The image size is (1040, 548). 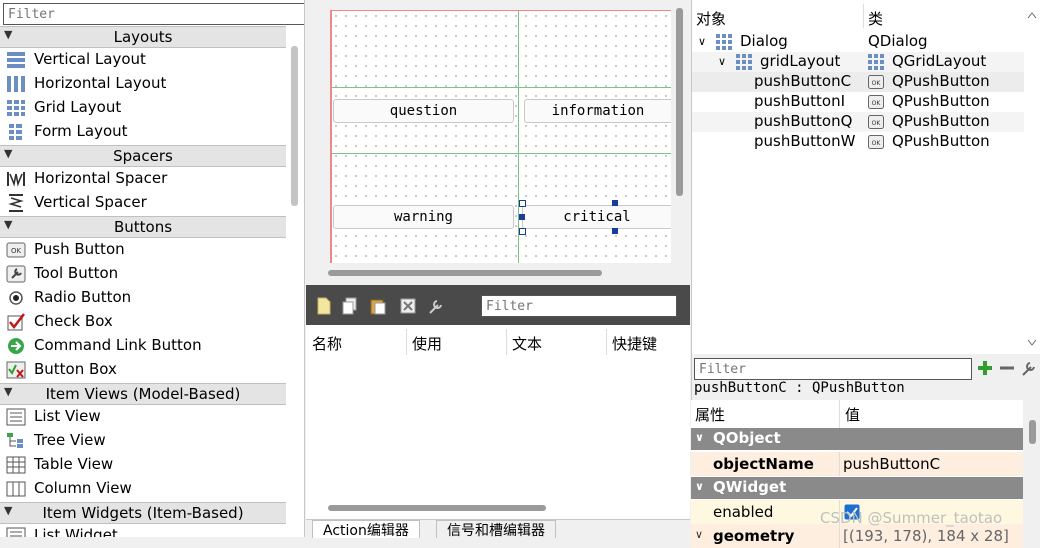 I want to click on widget-item-vertical-spacer: Vertical Spacer, so click(x=143, y=203).